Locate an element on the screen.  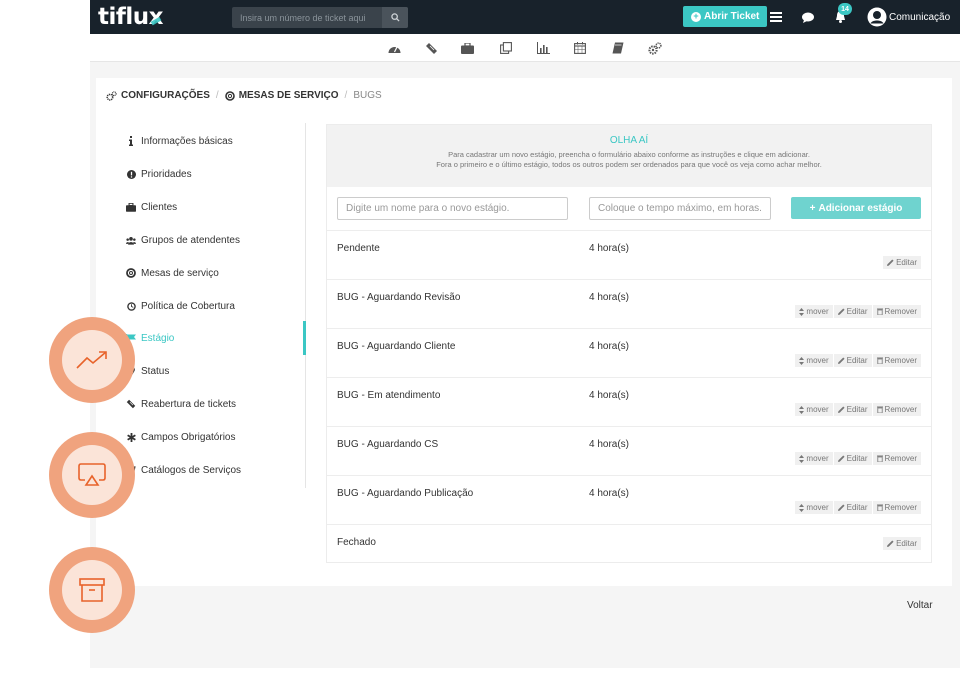
sidebar-item-agent-groups: Grupos de atendentes is located at coordinates (183, 240).